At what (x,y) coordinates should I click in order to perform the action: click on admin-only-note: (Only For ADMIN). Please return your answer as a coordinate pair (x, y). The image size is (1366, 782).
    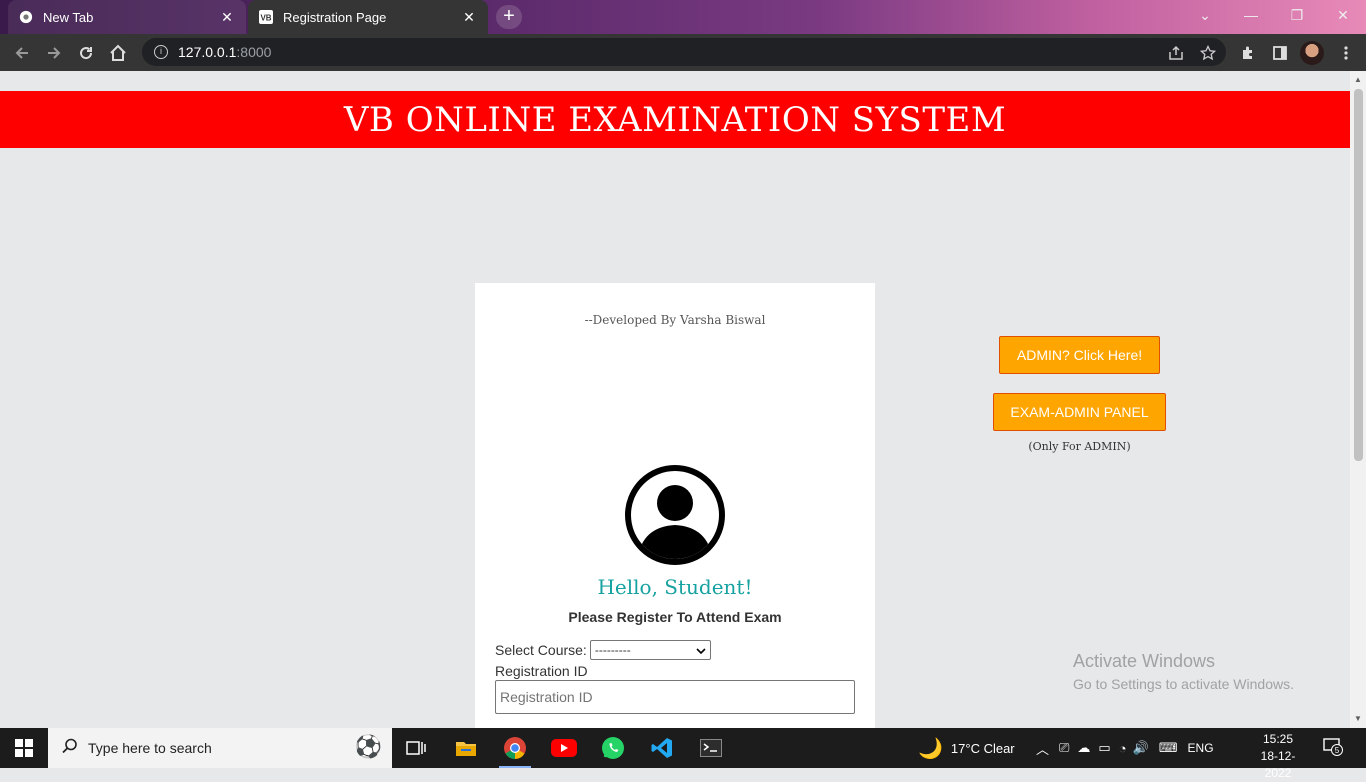
    Looking at the image, I should click on (1079, 446).